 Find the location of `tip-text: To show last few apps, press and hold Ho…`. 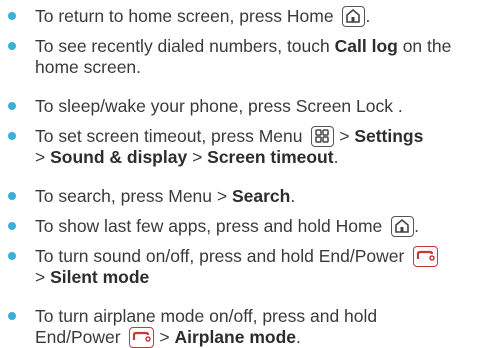

tip-text: To show last few apps, press and hold Ho… is located at coordinates (227, 226).